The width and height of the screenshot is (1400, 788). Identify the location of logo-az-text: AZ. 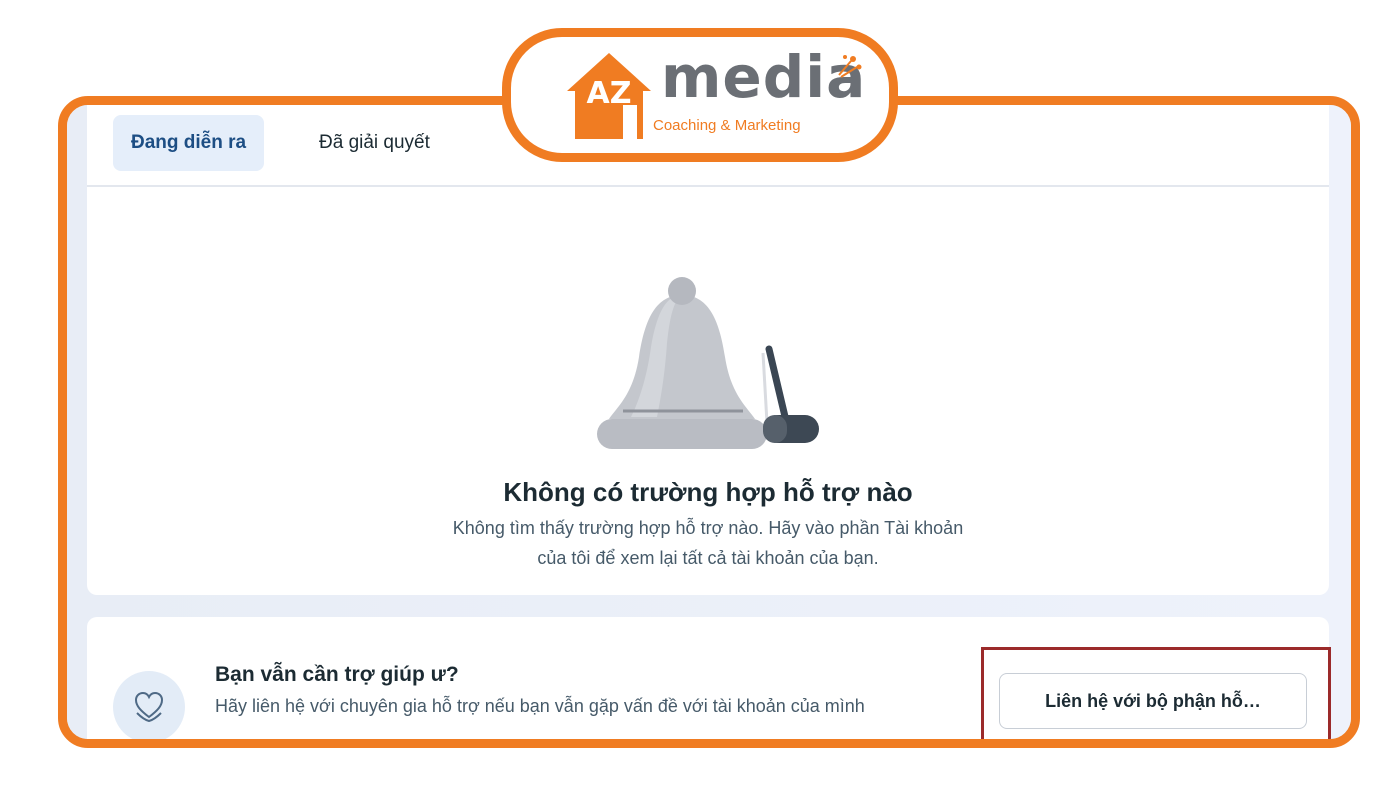
(609, 93).